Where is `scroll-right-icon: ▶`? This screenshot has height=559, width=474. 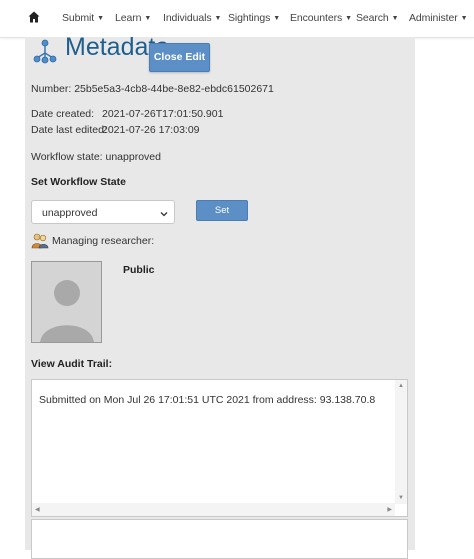 scroll-right-icon: ▶ is located at coordinates (389, 509).